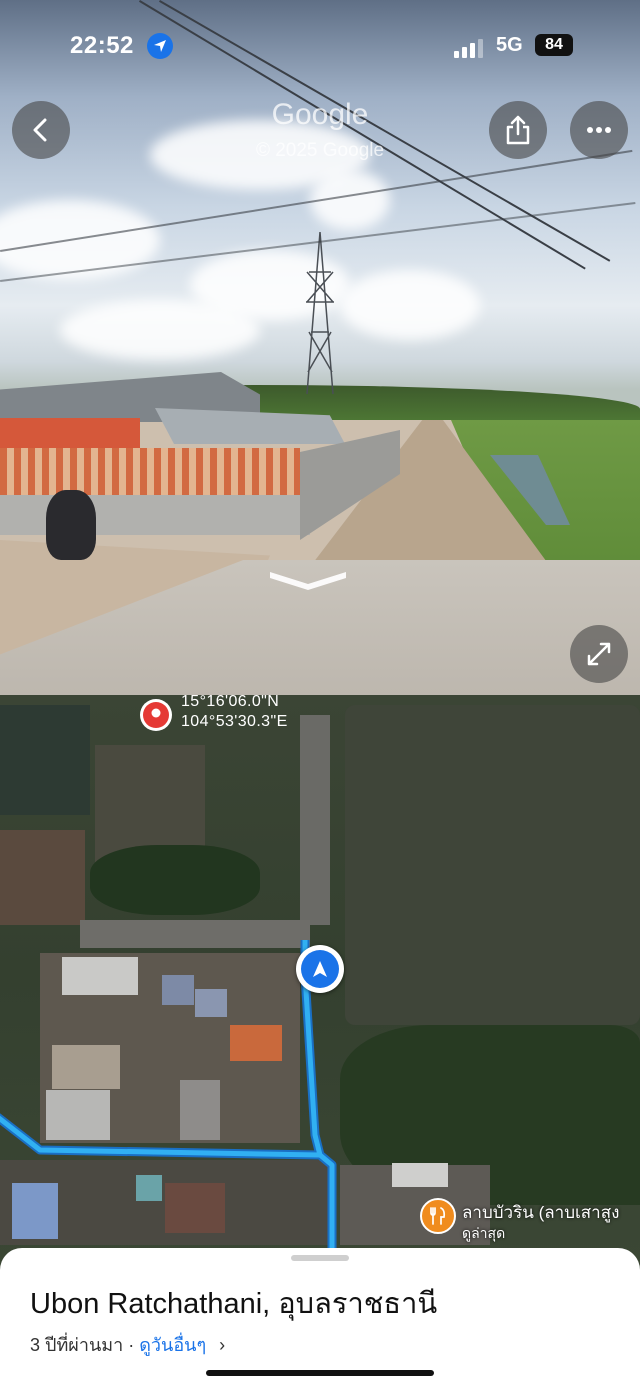 This screenshot has height=1389, width=640. Describe the element at coordinates (230, 702) in the screenshot. I see `latitude: 15°16'06.0"N` at that location.